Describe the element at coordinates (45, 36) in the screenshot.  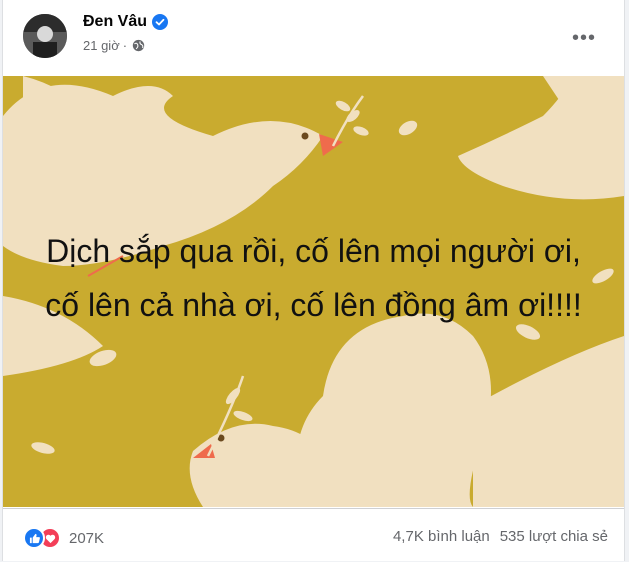
I see `author-avatar` at that location.